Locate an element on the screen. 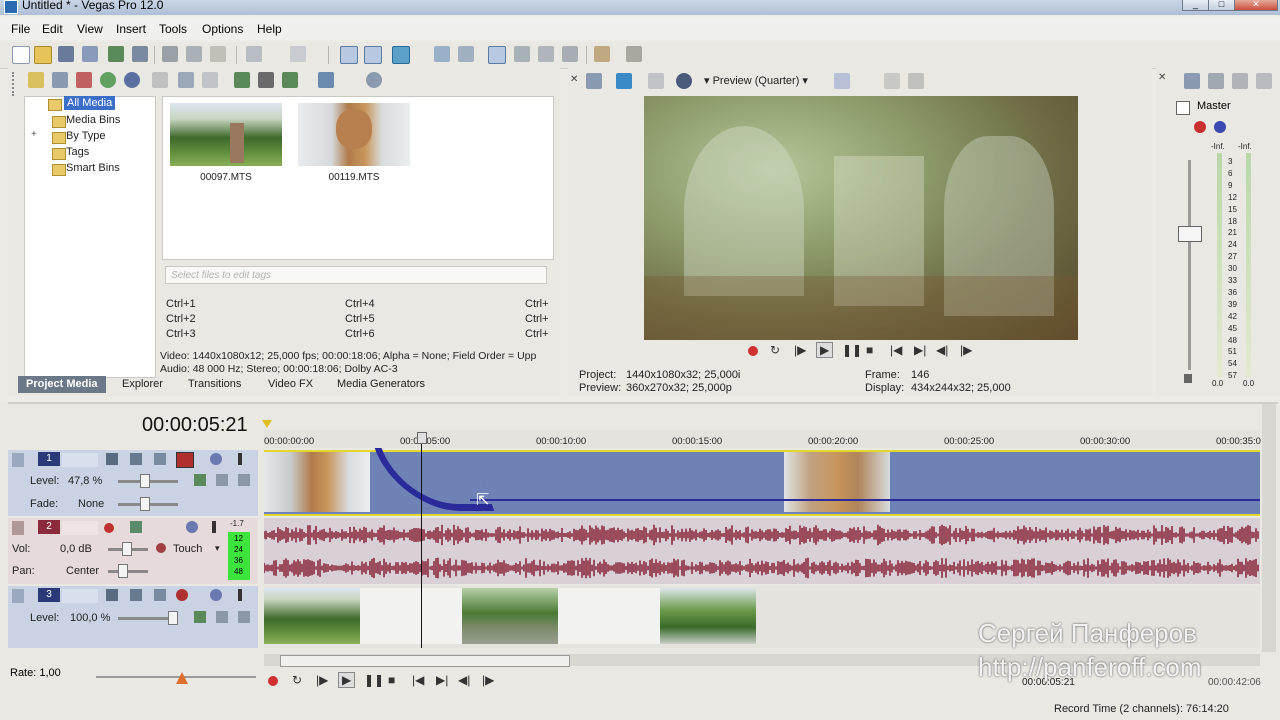 The image size is (1280, 720). color-picker-icon is located at coordinates (602, 54).